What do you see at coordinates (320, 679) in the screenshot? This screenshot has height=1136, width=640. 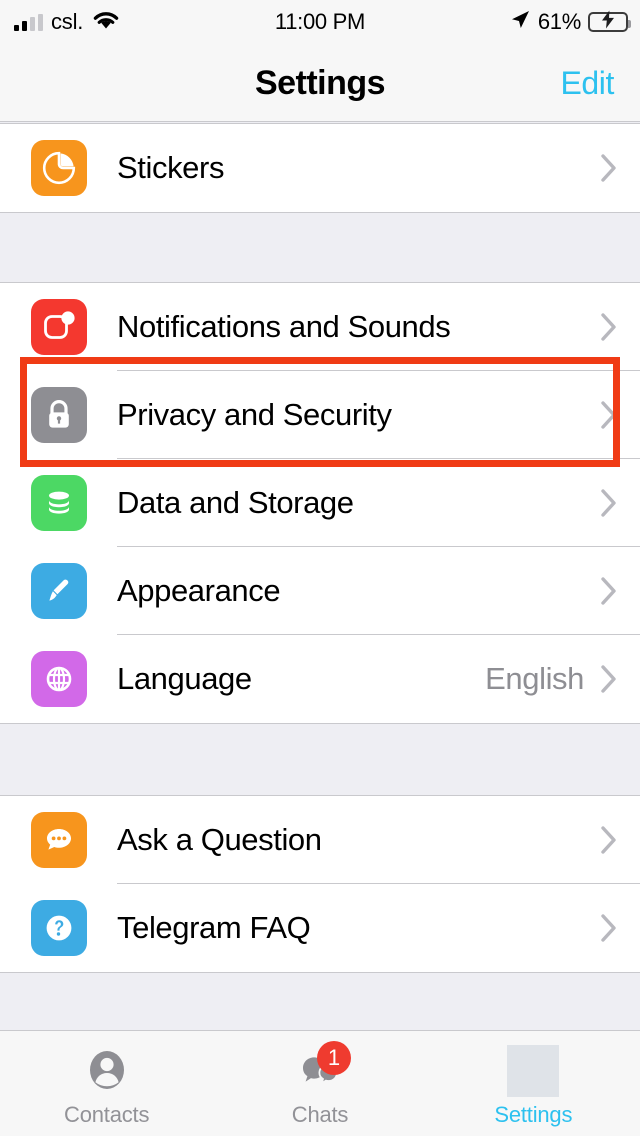 I see `settings-row-language: Language English` at bounding box center [320, 679].